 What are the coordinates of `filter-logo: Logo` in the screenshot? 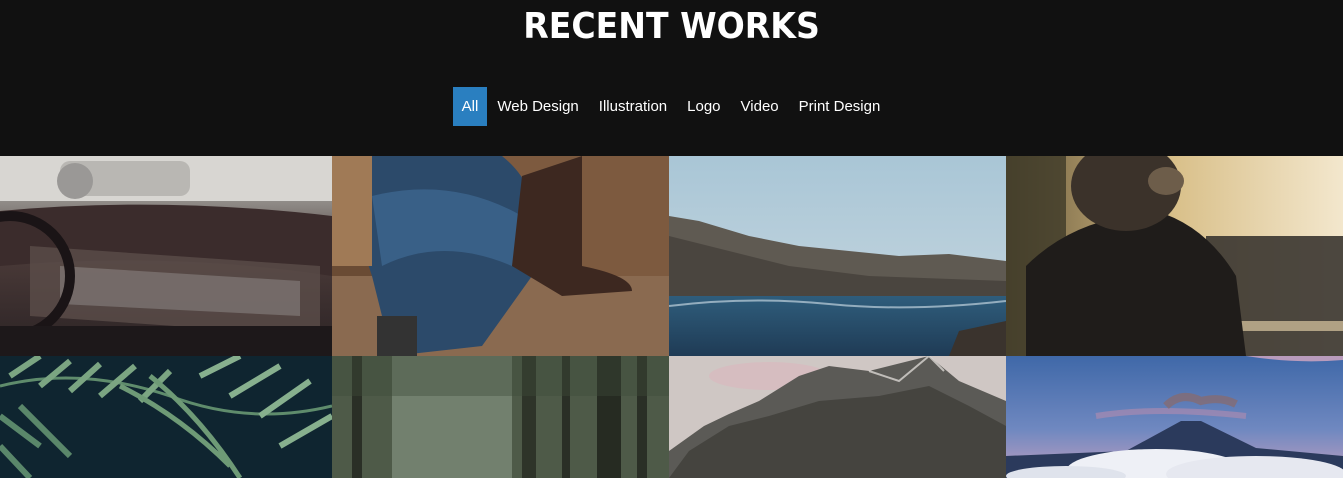 It's located at (703, 106).